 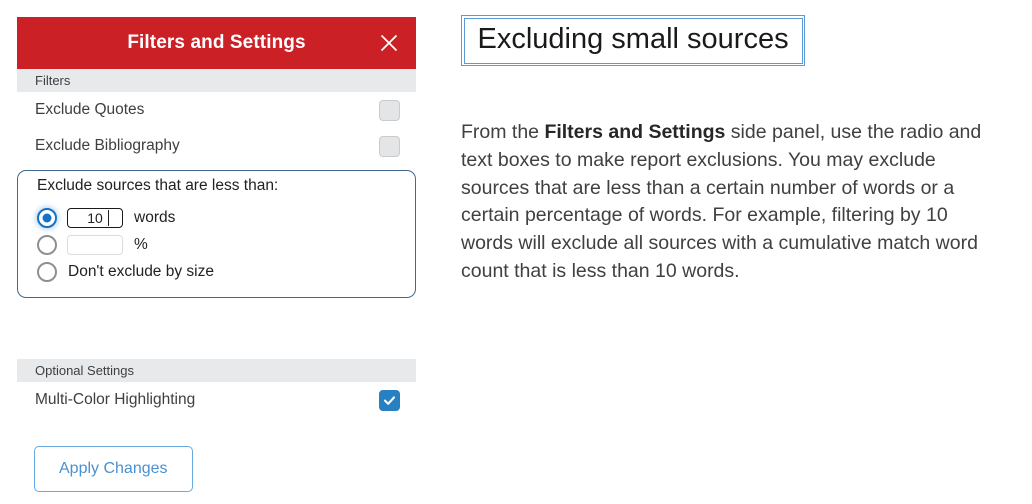 What do you see at coordinates (113, 469) in the screenshot?
I see `apply-changes-button: Apply Changes` at bounding box center [113, 469].